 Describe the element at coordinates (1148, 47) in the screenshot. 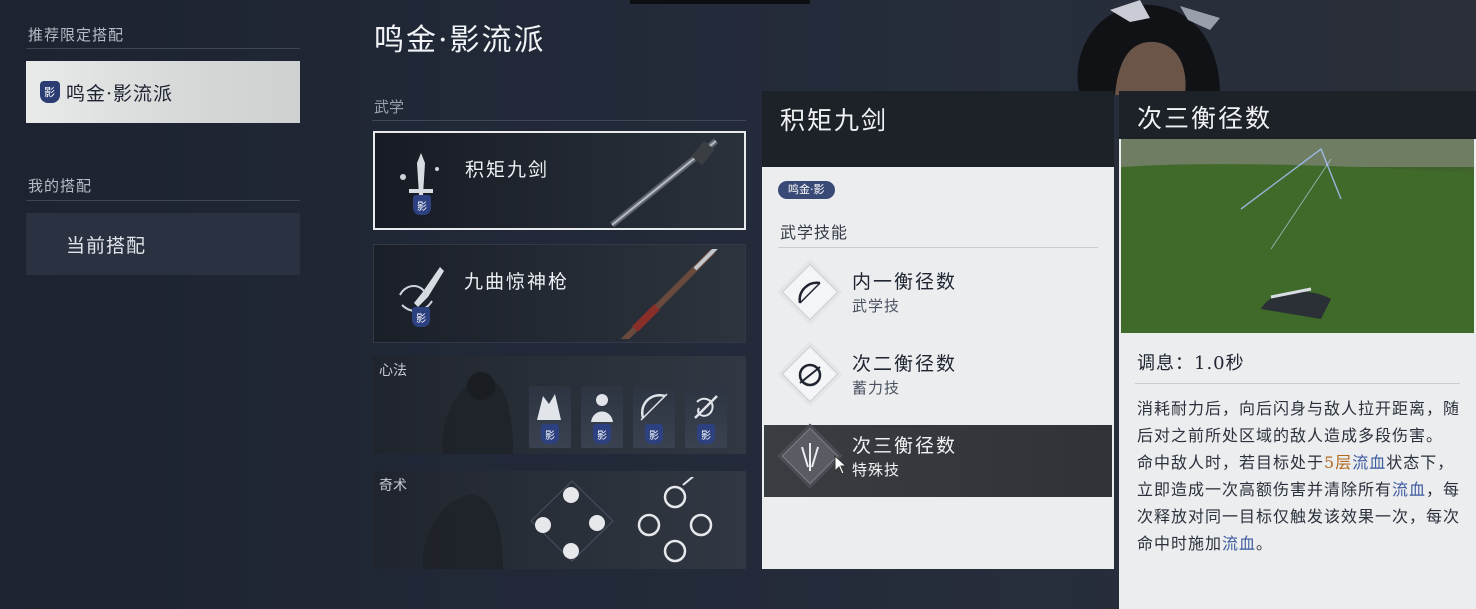

I see `character-portrait` at that location.